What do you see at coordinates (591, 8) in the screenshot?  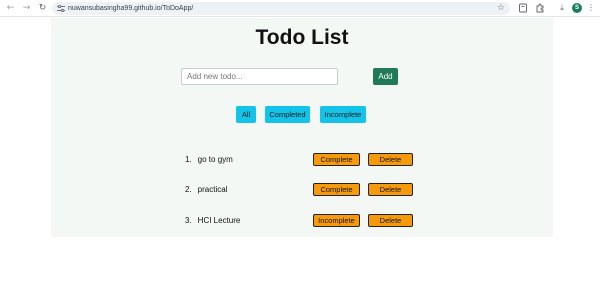 I see `kebab-menu-icon: ⋮` at bounding box center [591, 8].